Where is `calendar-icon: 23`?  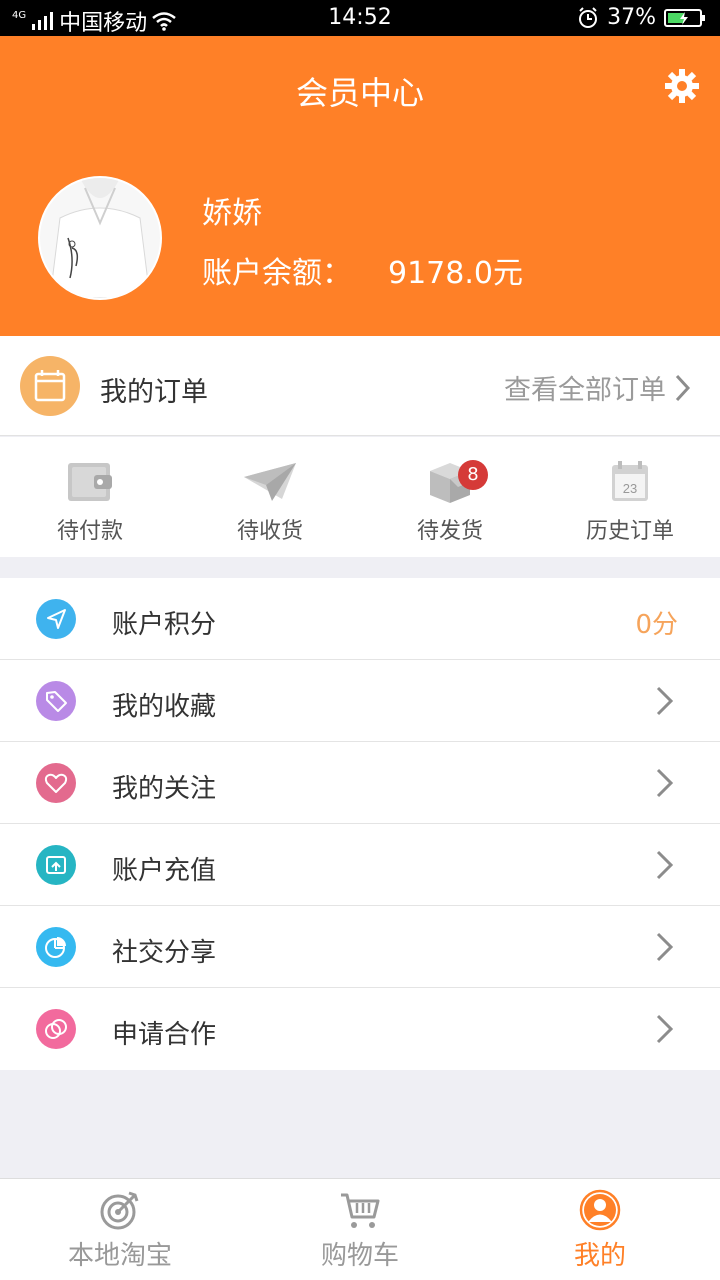 calendar-icon: 23 is located at coordinates (630, 481).